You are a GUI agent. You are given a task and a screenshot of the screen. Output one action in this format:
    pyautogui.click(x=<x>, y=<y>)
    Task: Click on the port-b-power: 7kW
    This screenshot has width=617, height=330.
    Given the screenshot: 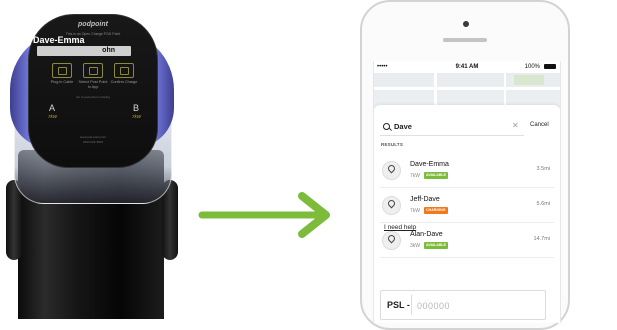 What is the action you would take?
    pyautogui.click(x=136, y=116)
    